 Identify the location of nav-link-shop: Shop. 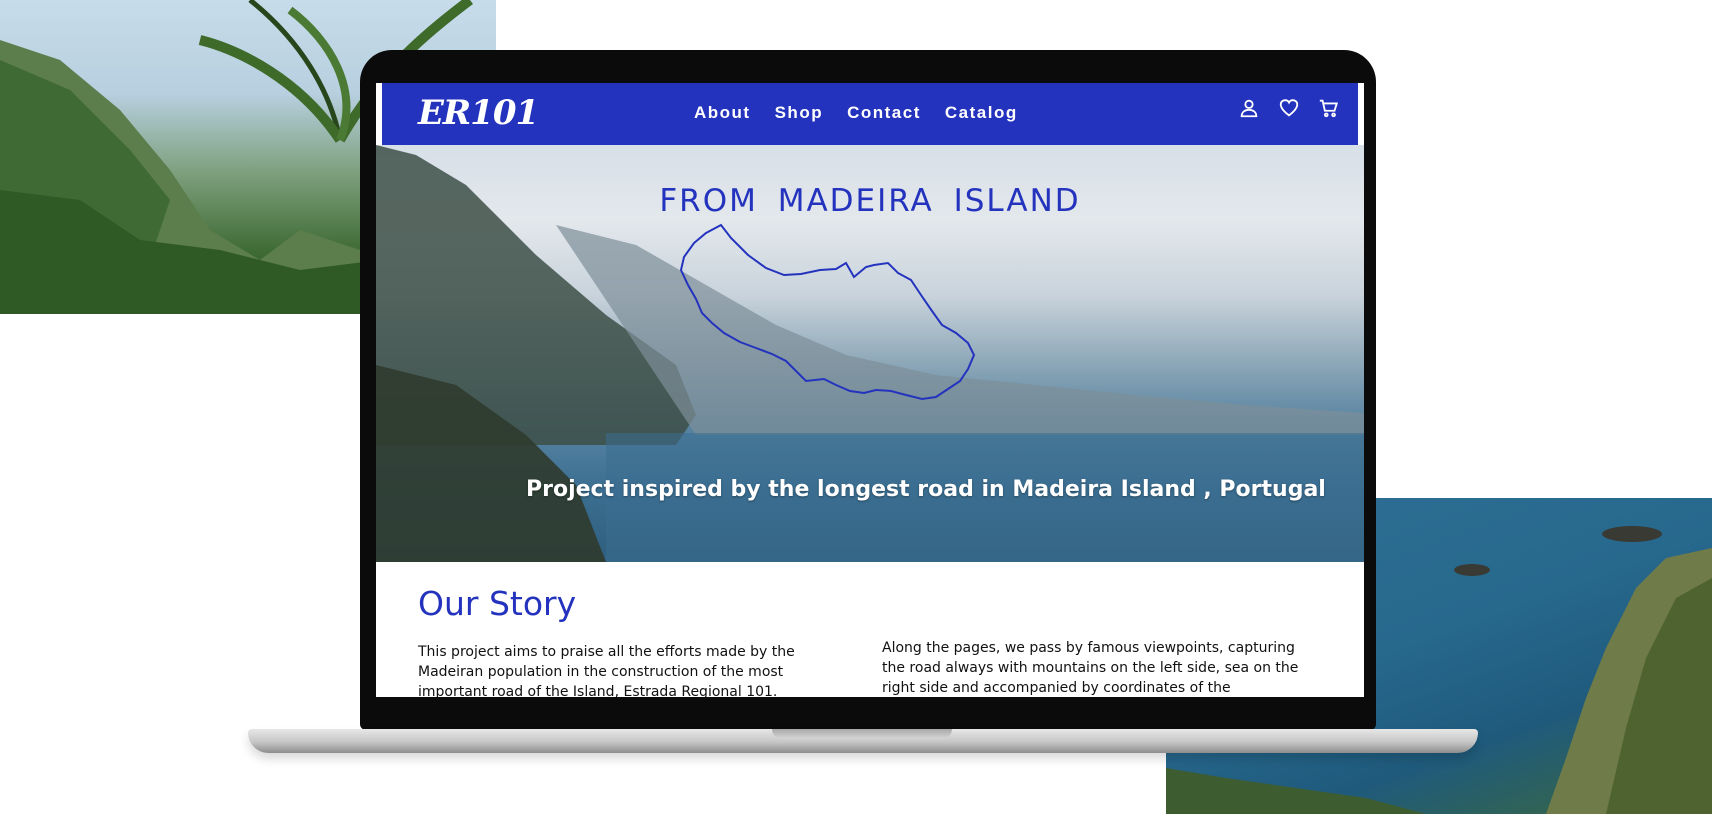
(799, 113).